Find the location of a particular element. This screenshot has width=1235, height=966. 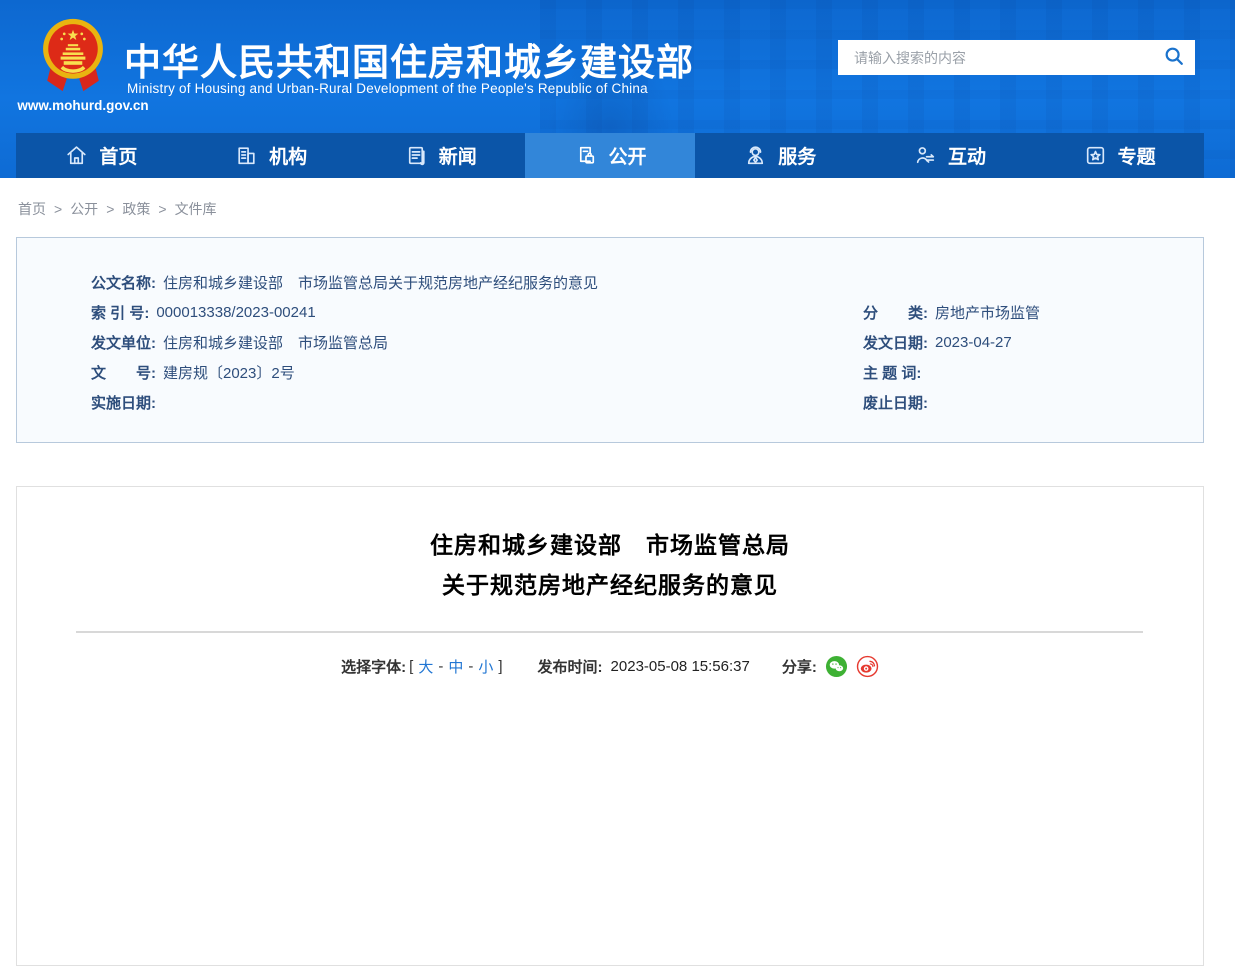

wechat-icon is located at coordinates (836, 666).